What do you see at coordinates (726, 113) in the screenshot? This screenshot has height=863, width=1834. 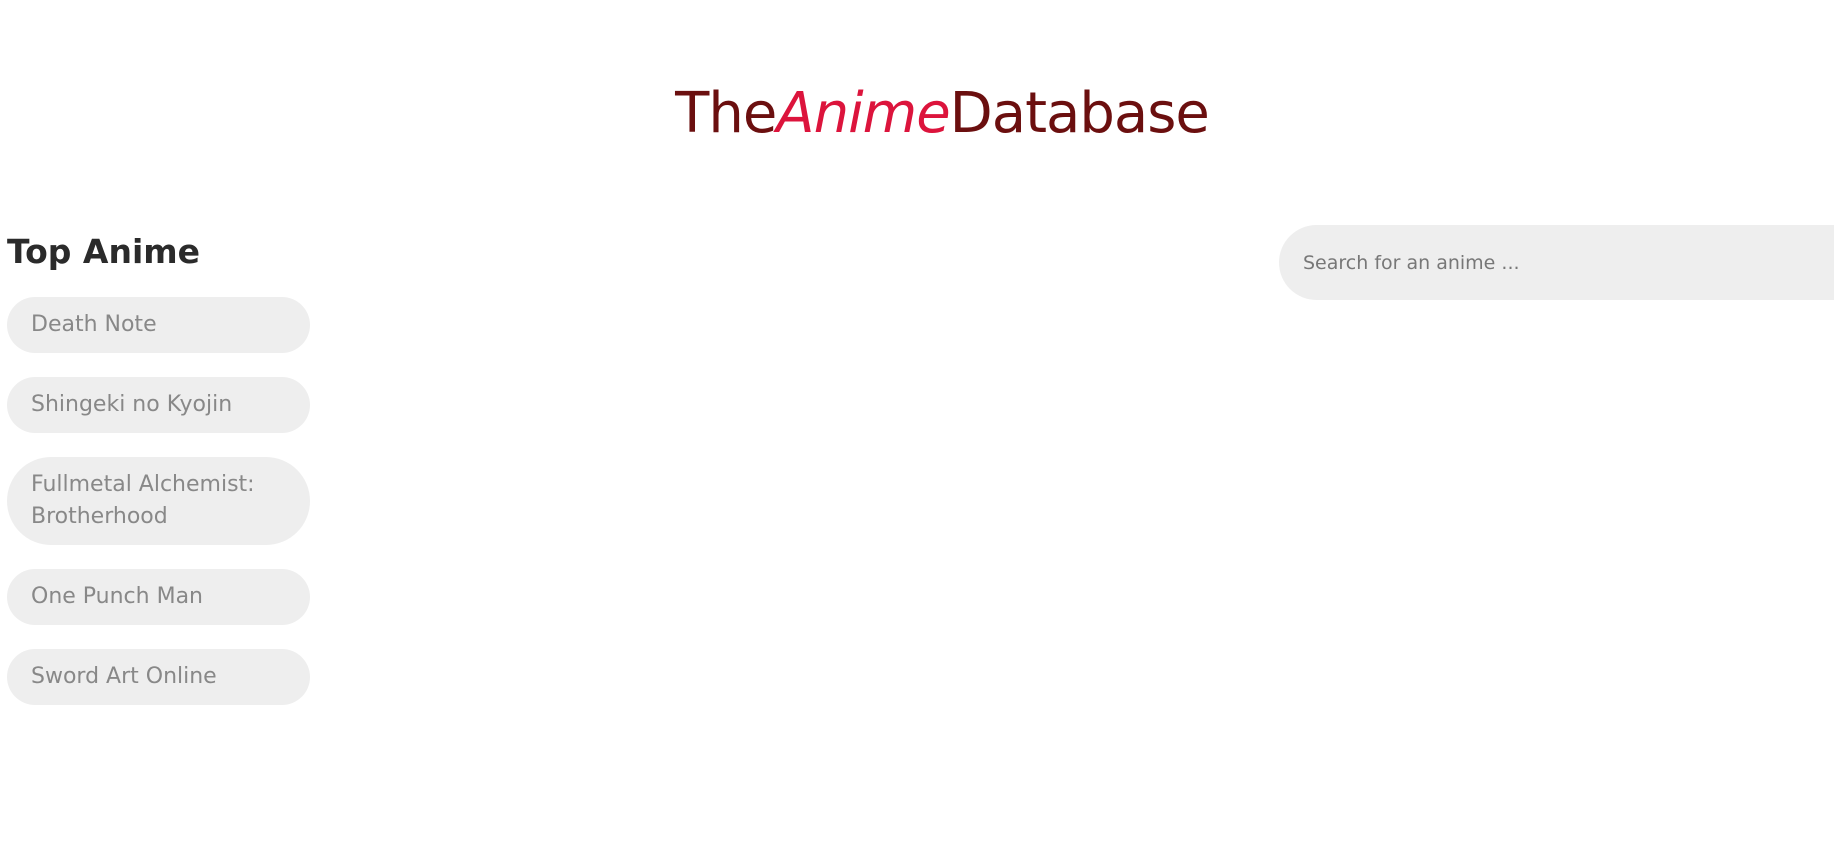 I see `logo-text-the: The` at bounding box center [726, 113].